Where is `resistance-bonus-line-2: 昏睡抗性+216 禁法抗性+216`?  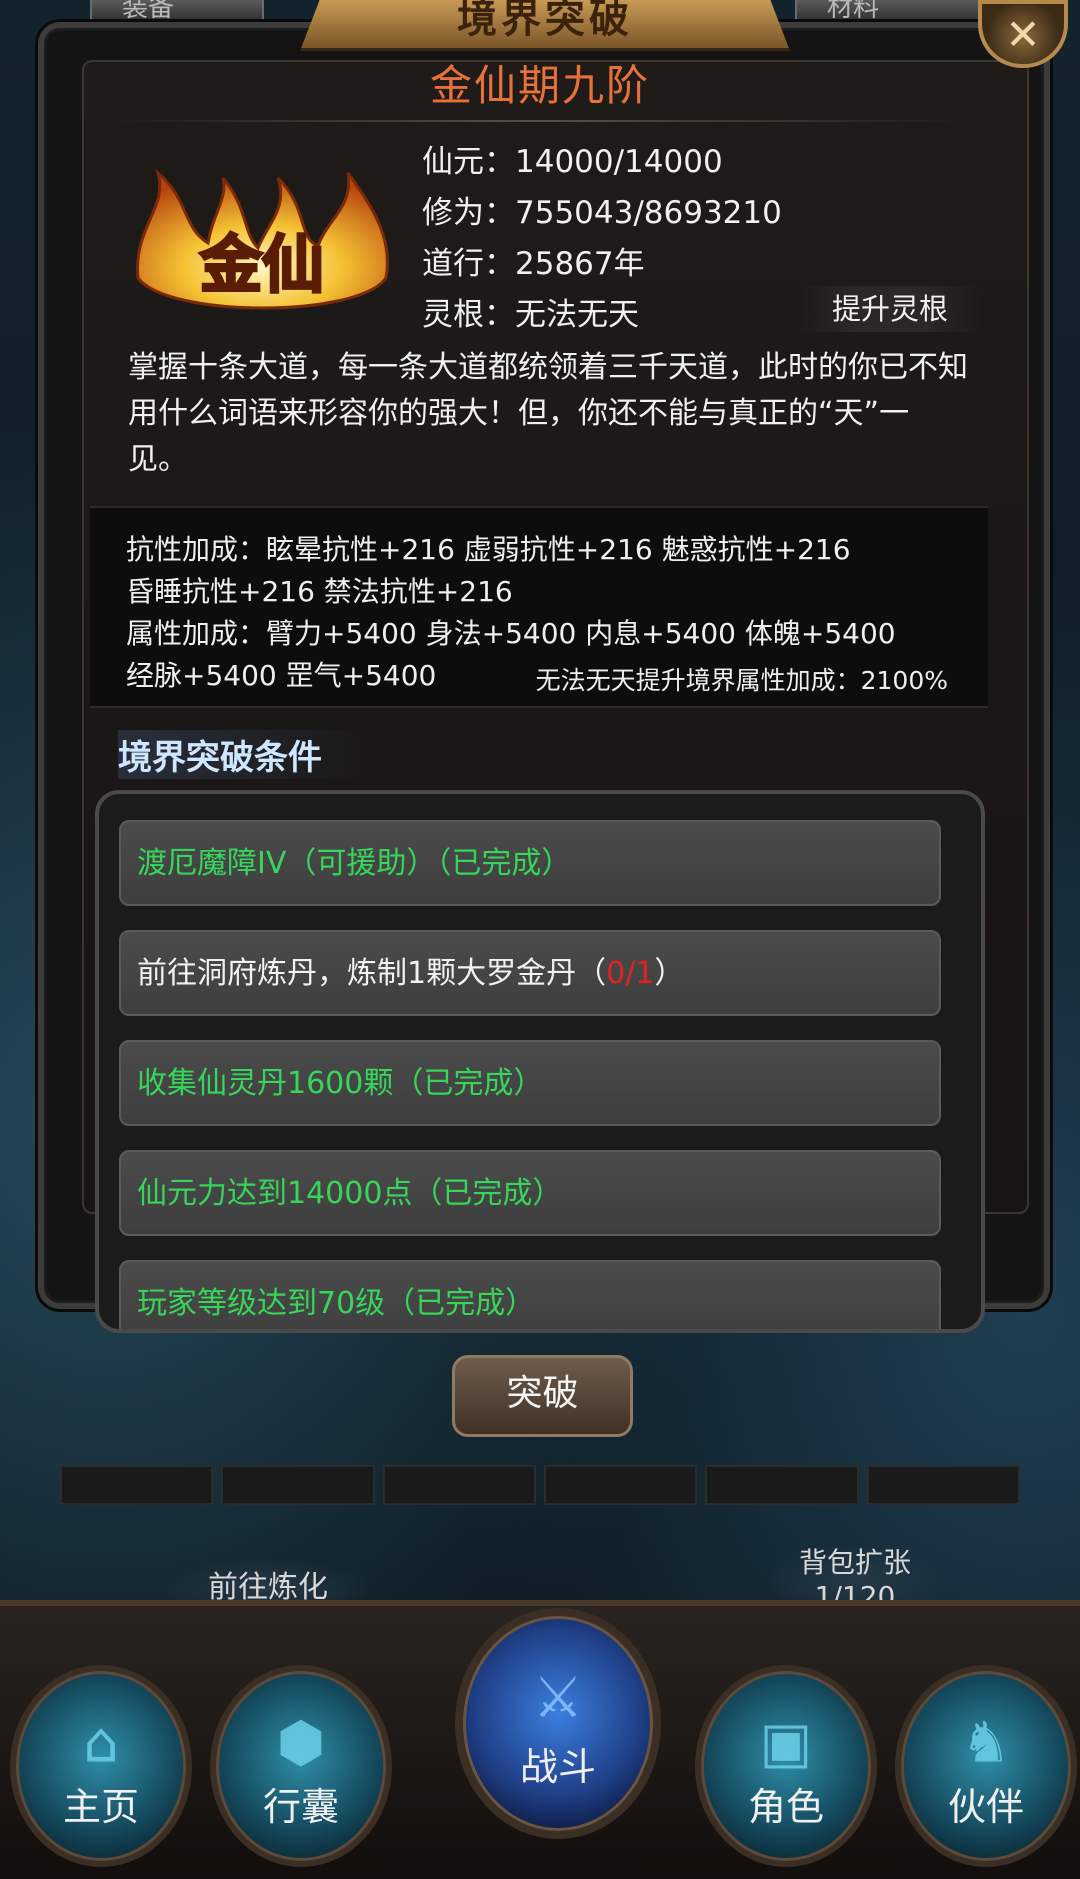
resistance-bonus-line-2: 昏睡抗性+216 禁法抗性+216 is located at coordinates (319, 591).